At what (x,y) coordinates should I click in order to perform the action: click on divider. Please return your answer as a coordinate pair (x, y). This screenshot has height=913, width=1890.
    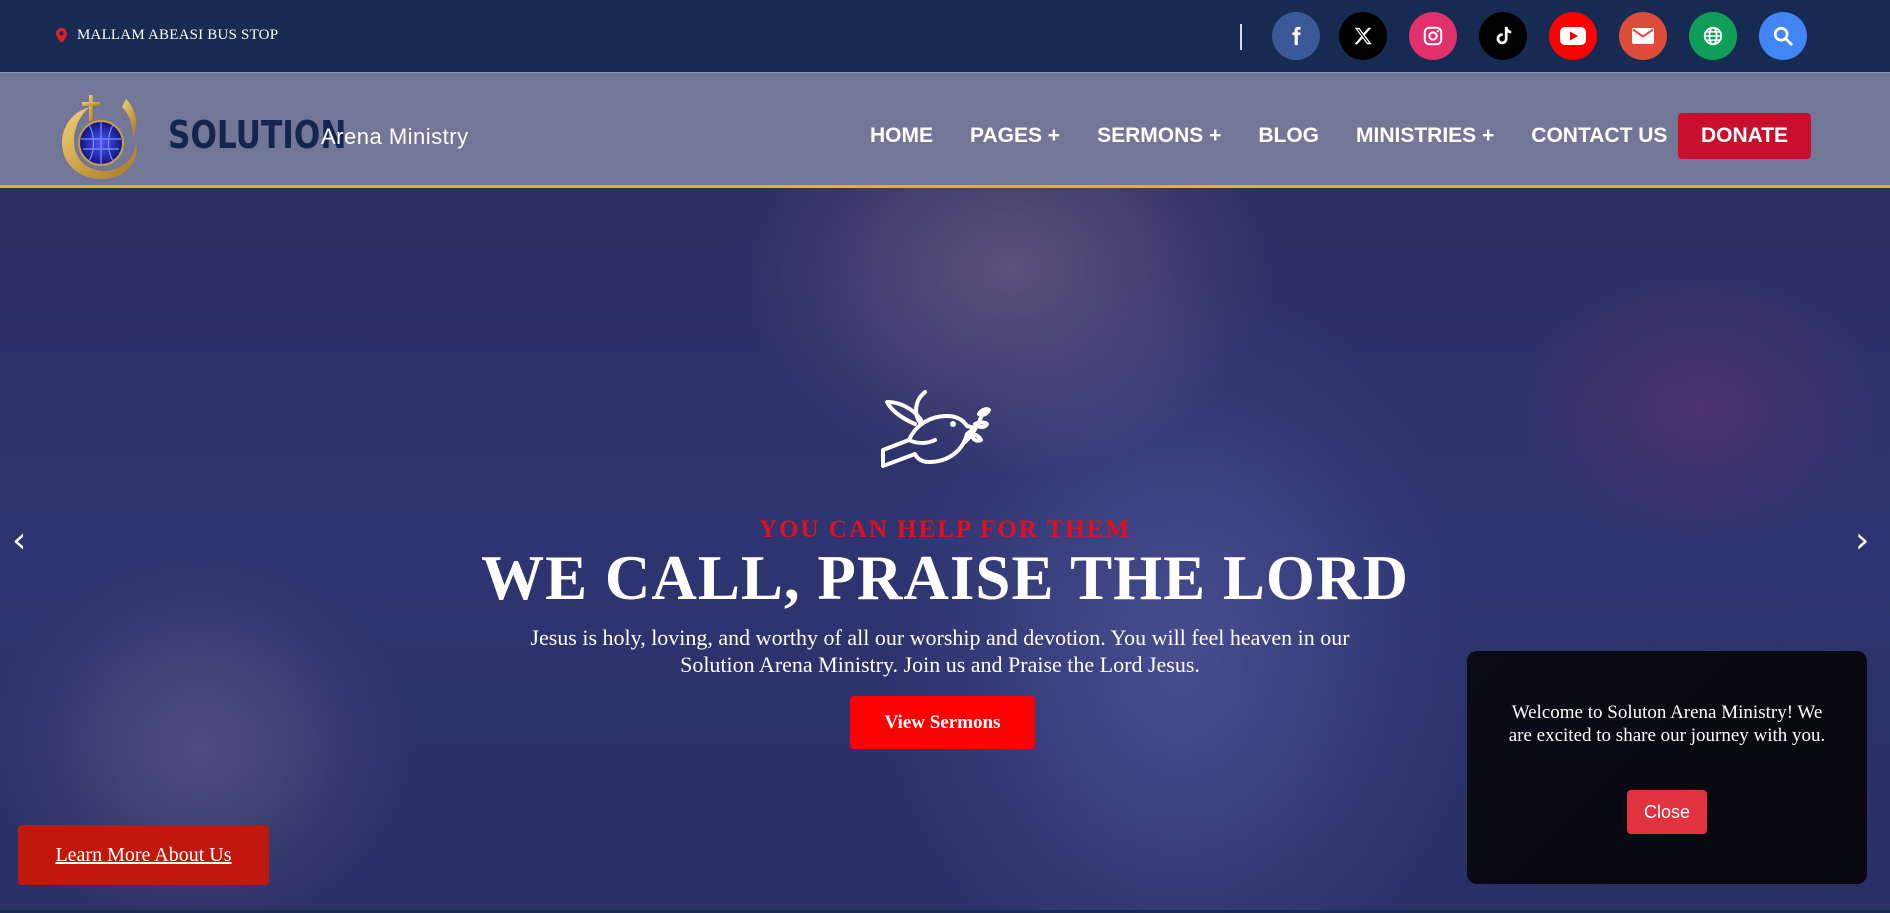
    Looking at the image, I should click on (1241, 37).